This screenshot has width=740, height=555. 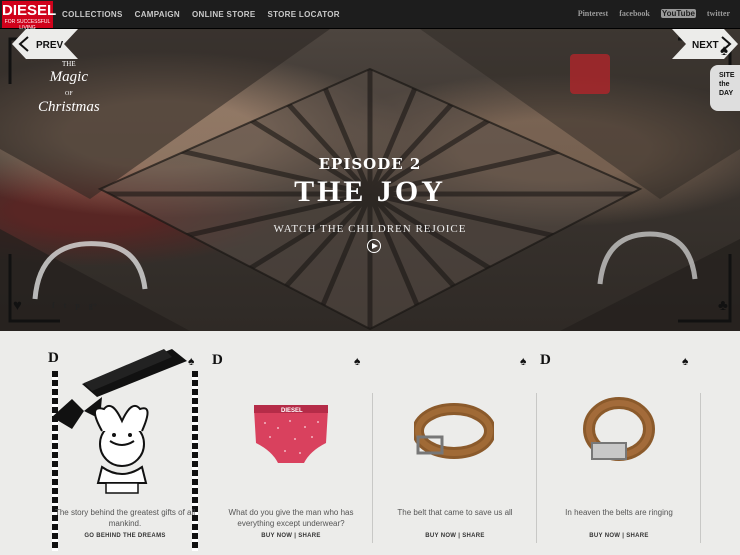 What do you see at coordinates (593, 14) in the screenshot?
I see `pinterest-link: Pinterest` at bounding box center [593, 14].